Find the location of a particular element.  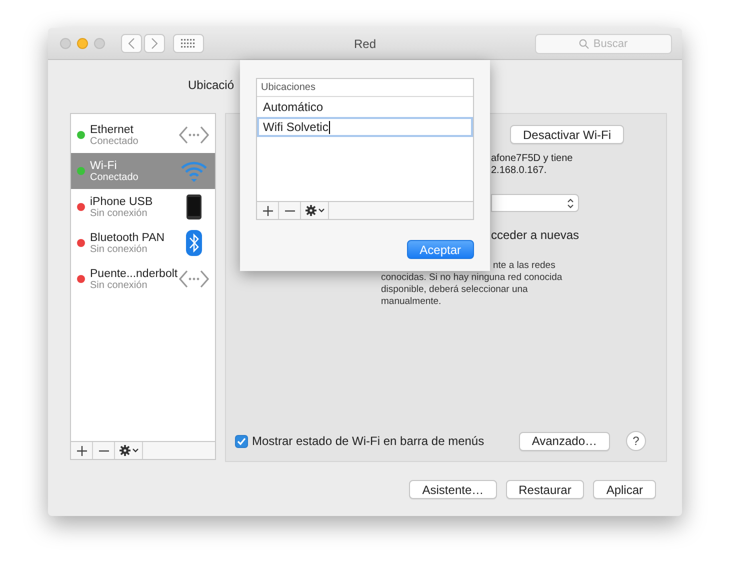

chevron-right-icon is located at coordinates (154, 43).